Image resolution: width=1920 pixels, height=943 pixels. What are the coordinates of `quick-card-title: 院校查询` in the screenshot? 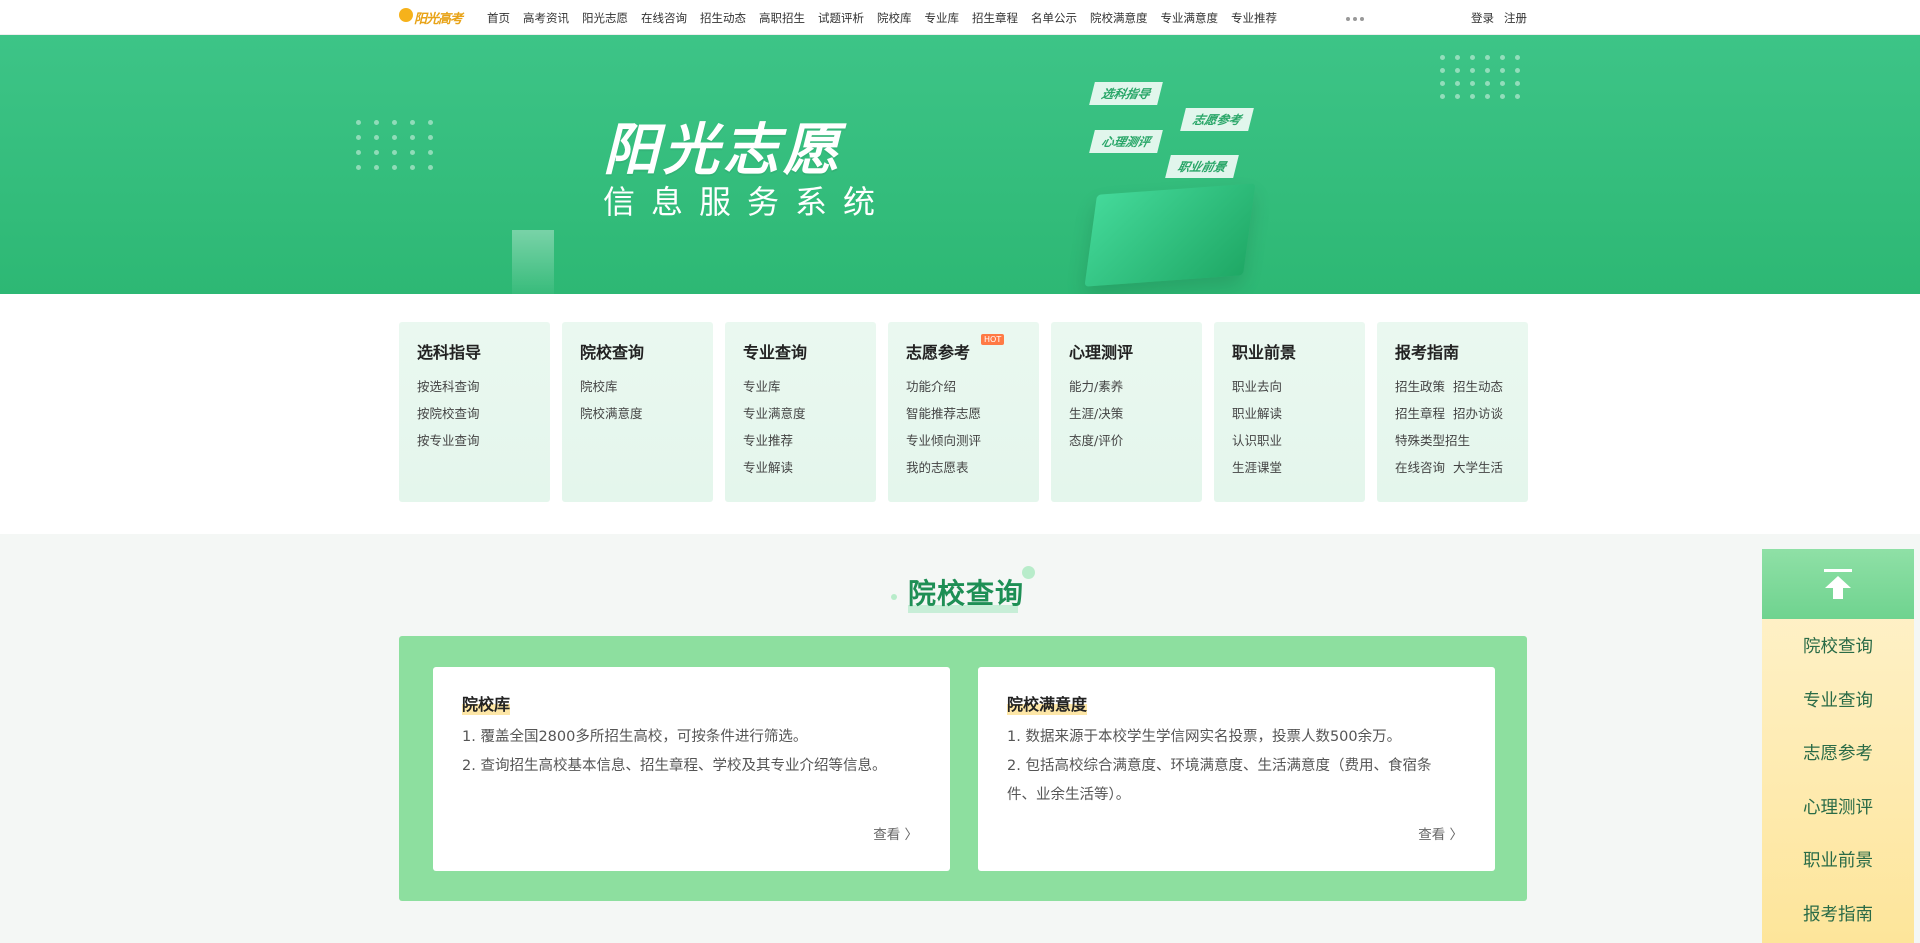 It's located at (612, 352).